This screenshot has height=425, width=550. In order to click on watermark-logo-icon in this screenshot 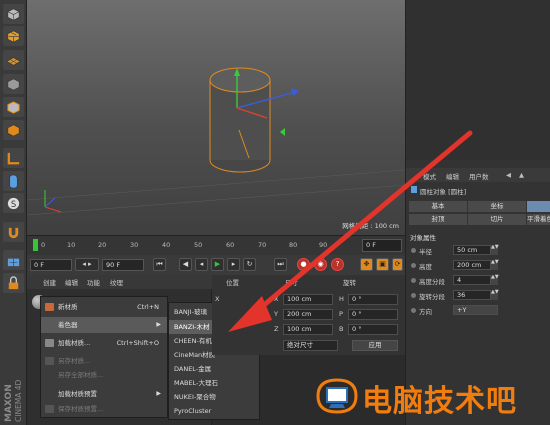, I will do `click(337, 396)`.